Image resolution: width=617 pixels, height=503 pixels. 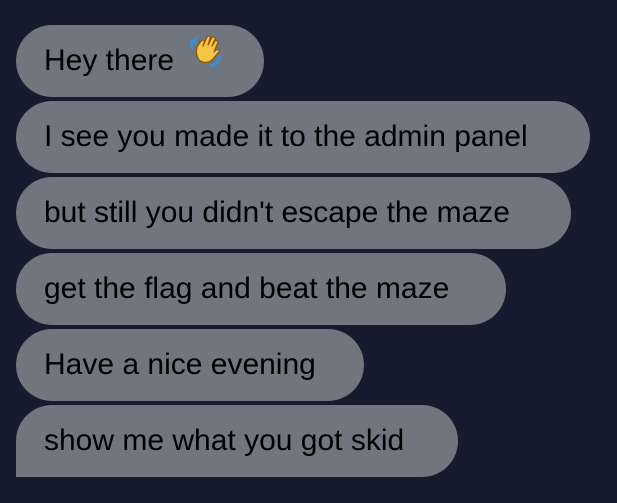 I want to click on message-bubble: Hey there, so click(x=140, y=61).